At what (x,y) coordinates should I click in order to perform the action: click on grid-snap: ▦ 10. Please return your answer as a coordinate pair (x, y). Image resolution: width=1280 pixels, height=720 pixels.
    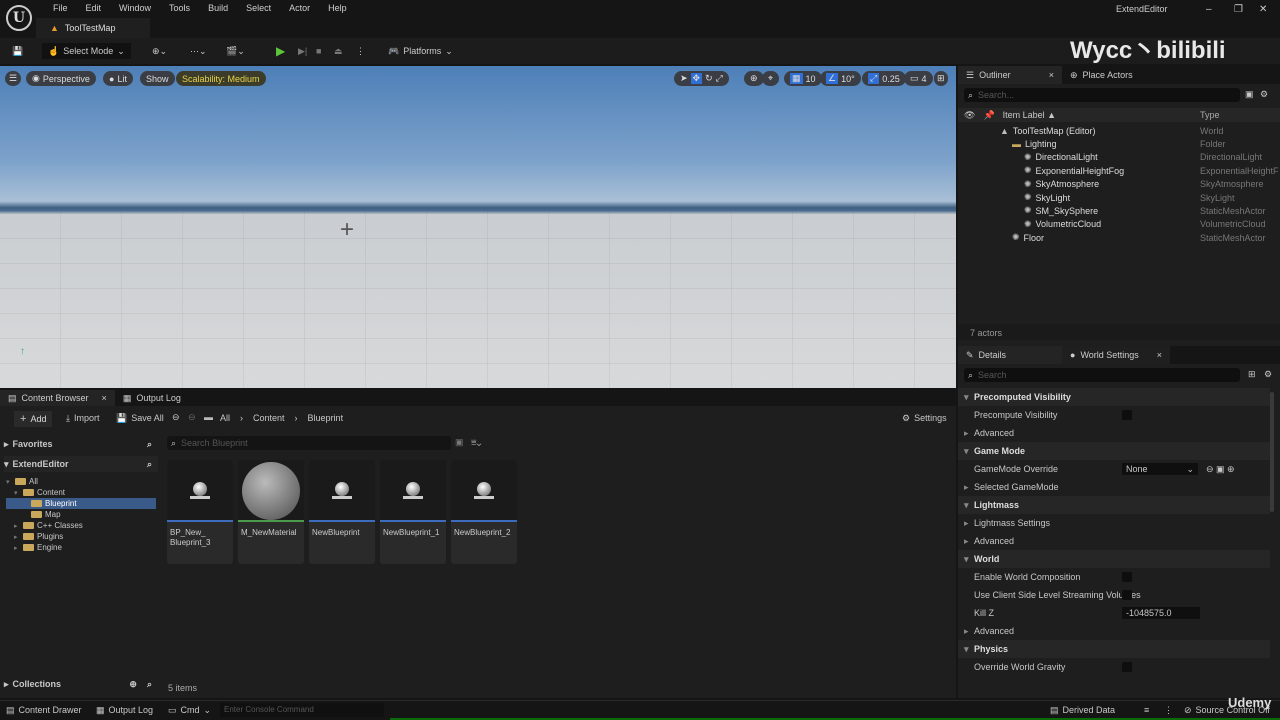
    Looking at the image, I should click on (803, 78).